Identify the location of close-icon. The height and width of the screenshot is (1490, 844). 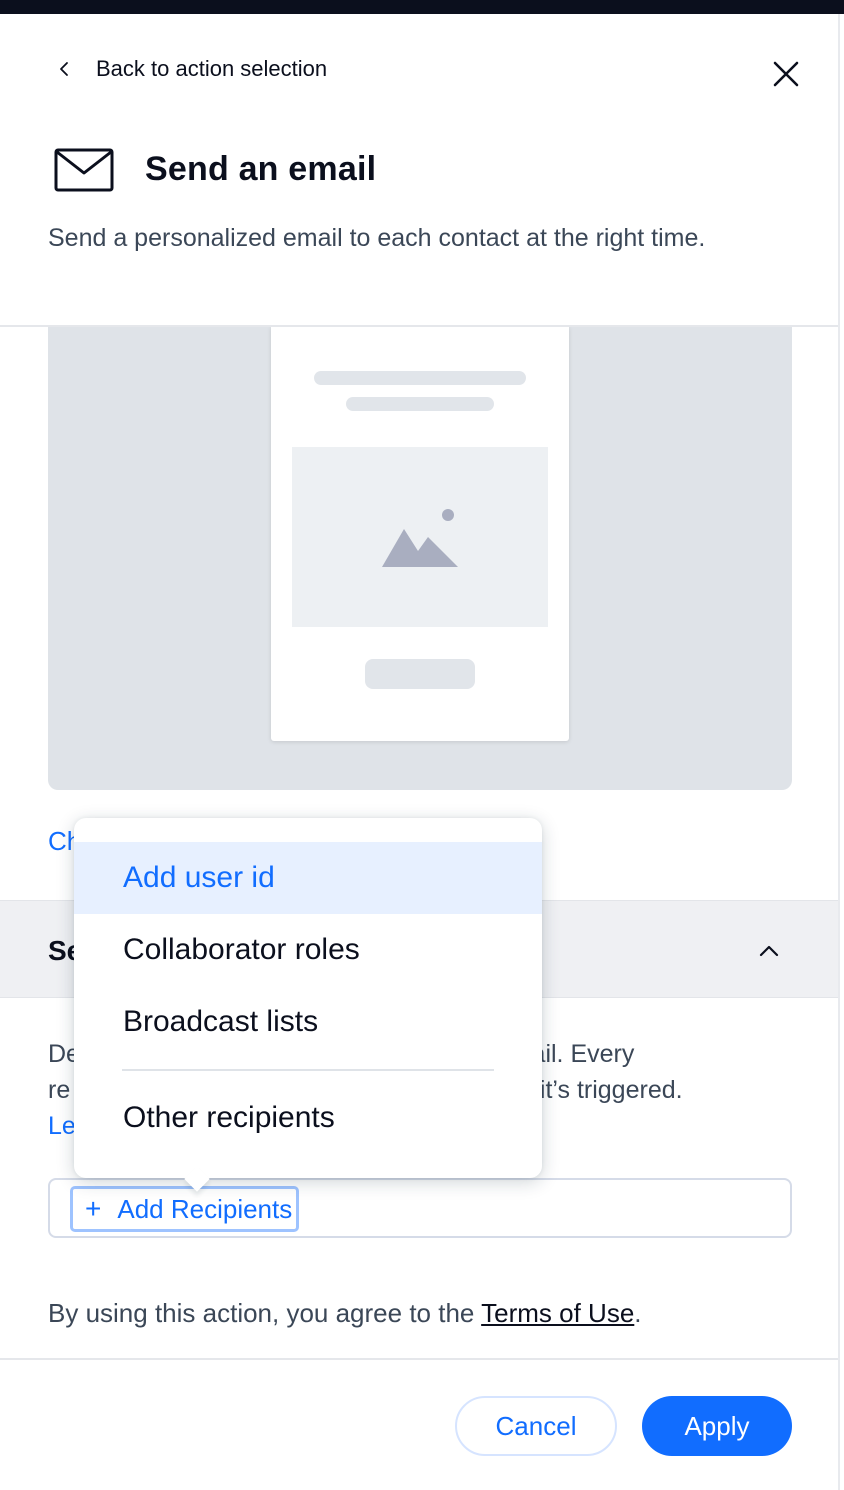
(786, 74).